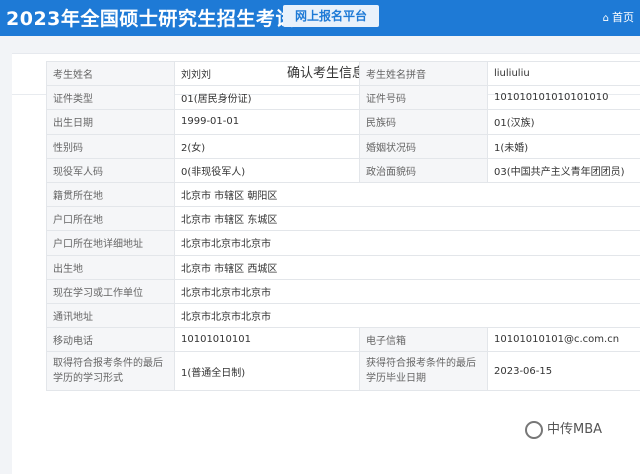  Describe the element at coordinates (111, 340) in the screenshot. I see `field-label: 移动电话` at that location.